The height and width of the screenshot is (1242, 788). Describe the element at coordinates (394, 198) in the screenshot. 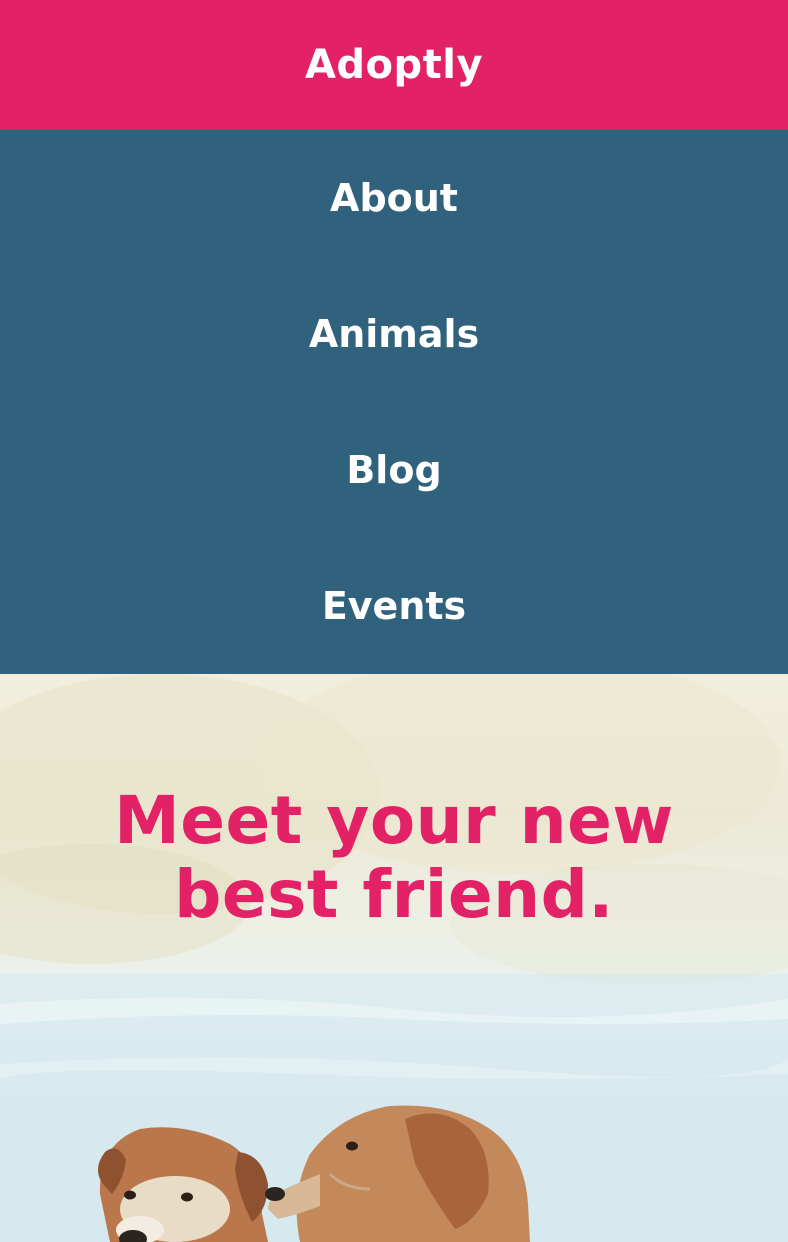

I see `nav-item-about: About` at that location.